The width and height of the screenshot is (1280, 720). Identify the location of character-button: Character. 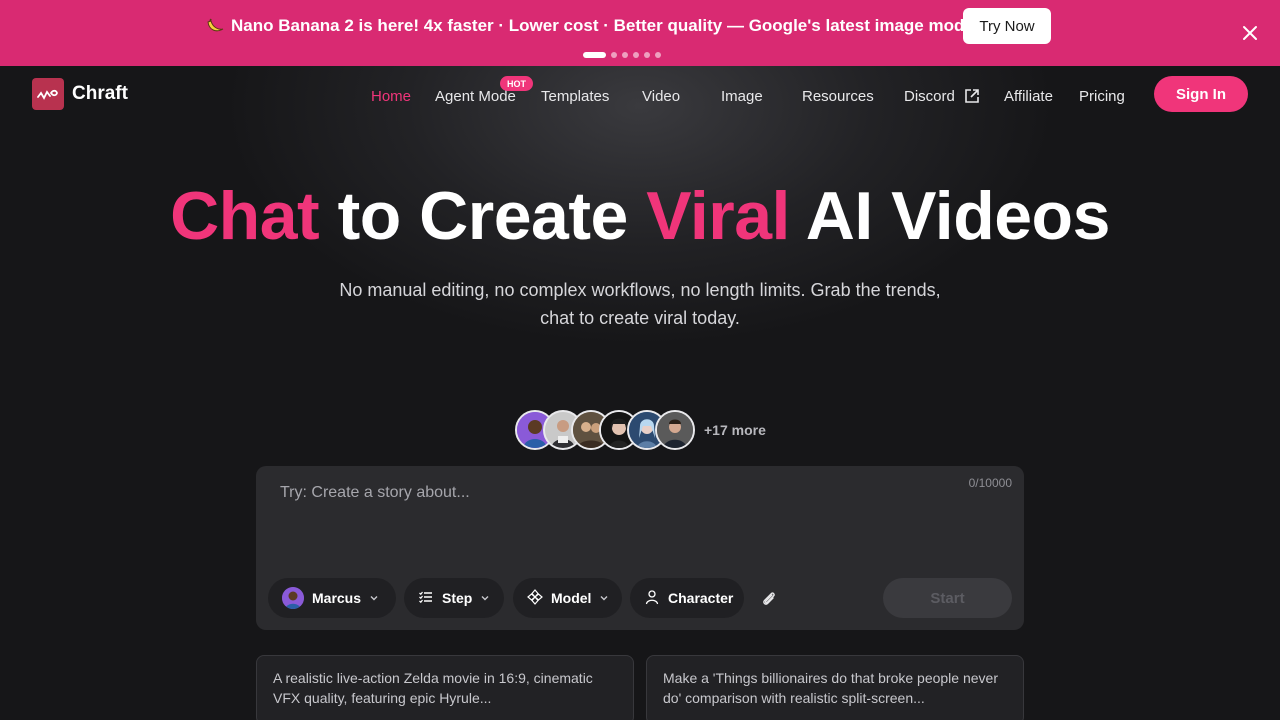
(687, 598).